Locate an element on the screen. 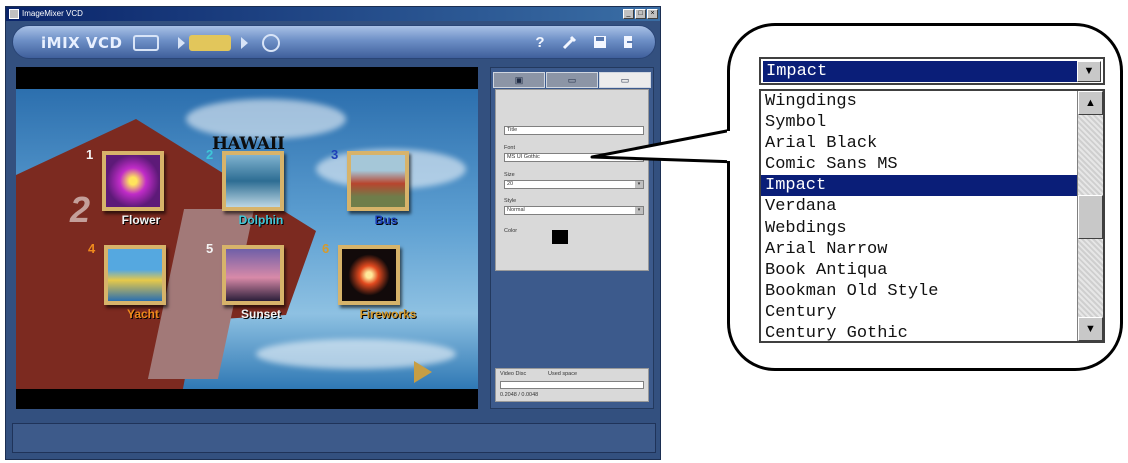 Image resolution: width=1128 pixels, height=463 pixels. font-combobox-value: Impact is located at coordinates (920, 71).